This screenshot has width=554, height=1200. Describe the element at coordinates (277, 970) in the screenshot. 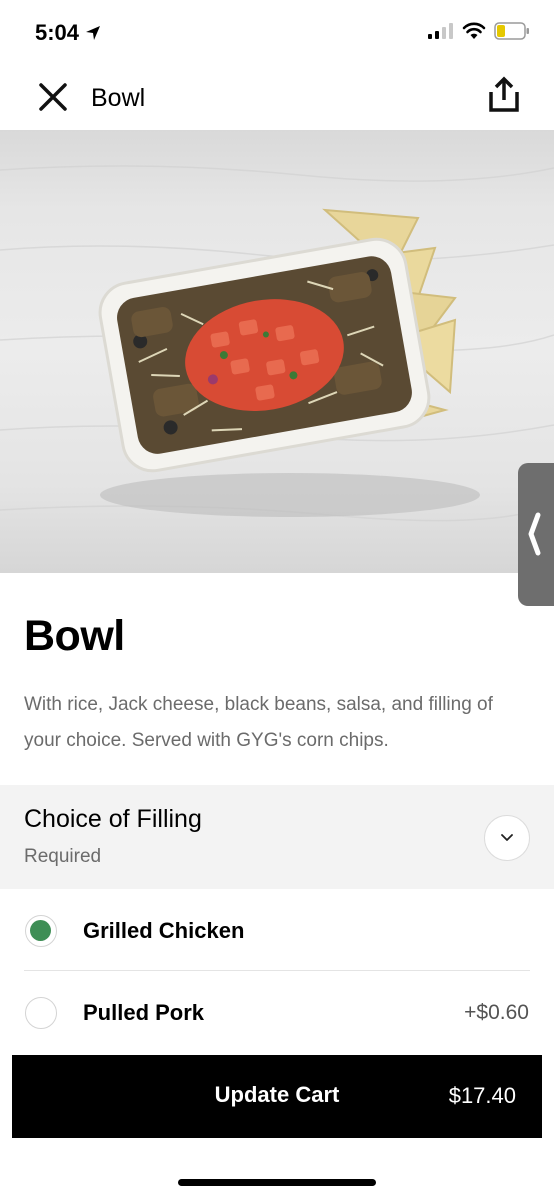

I see `divider` at that location.